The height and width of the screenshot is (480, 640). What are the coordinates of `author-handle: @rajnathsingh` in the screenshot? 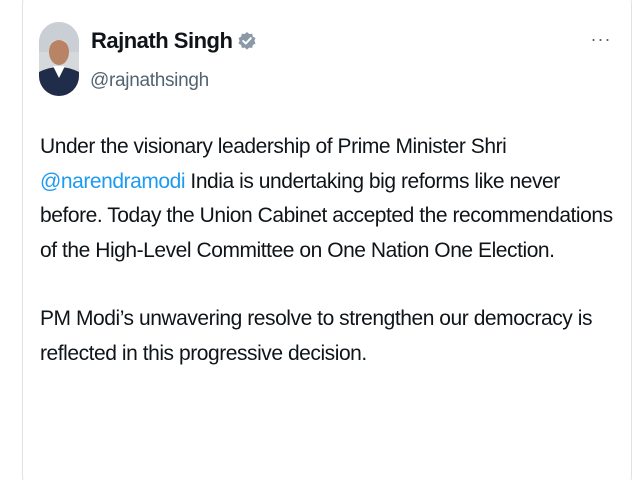 It's located at (149, 81).